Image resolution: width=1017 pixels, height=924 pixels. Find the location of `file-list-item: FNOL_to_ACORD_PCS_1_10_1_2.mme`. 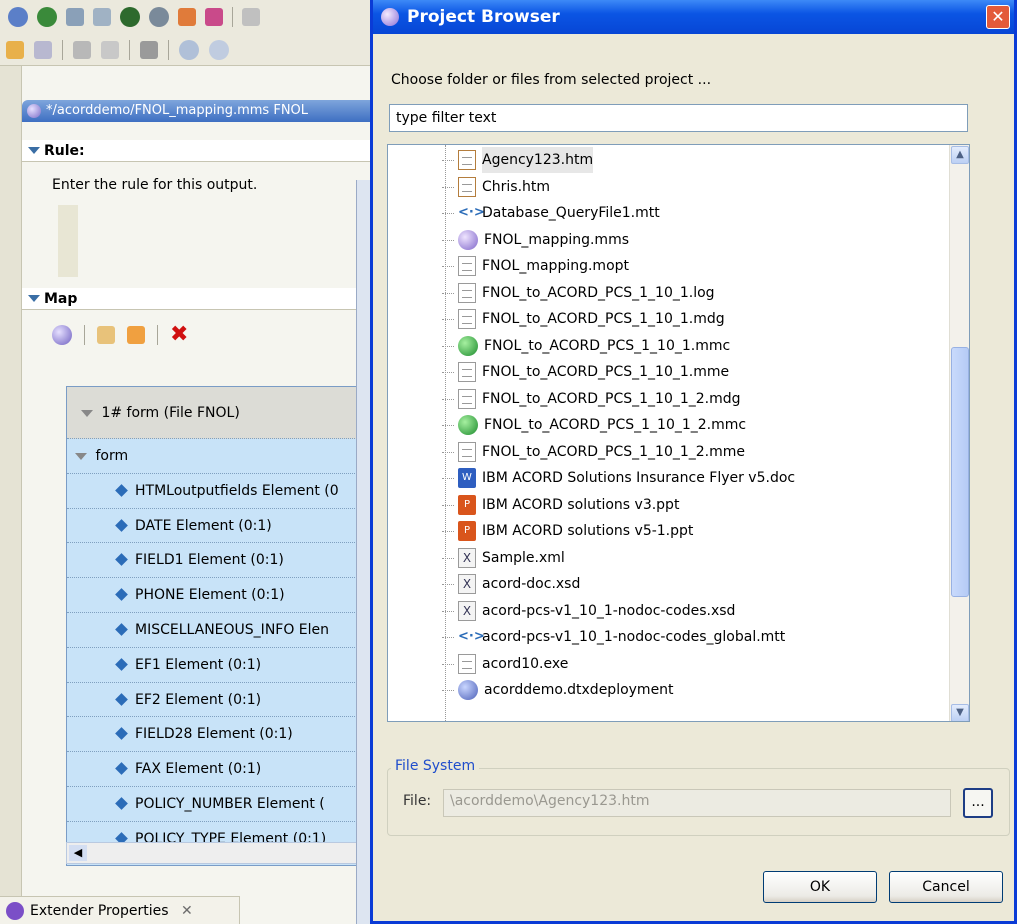

file-list-item: FNOL_to_ACORD_PCS_1_10_1_2.mme is located at coordinates (594, 452).